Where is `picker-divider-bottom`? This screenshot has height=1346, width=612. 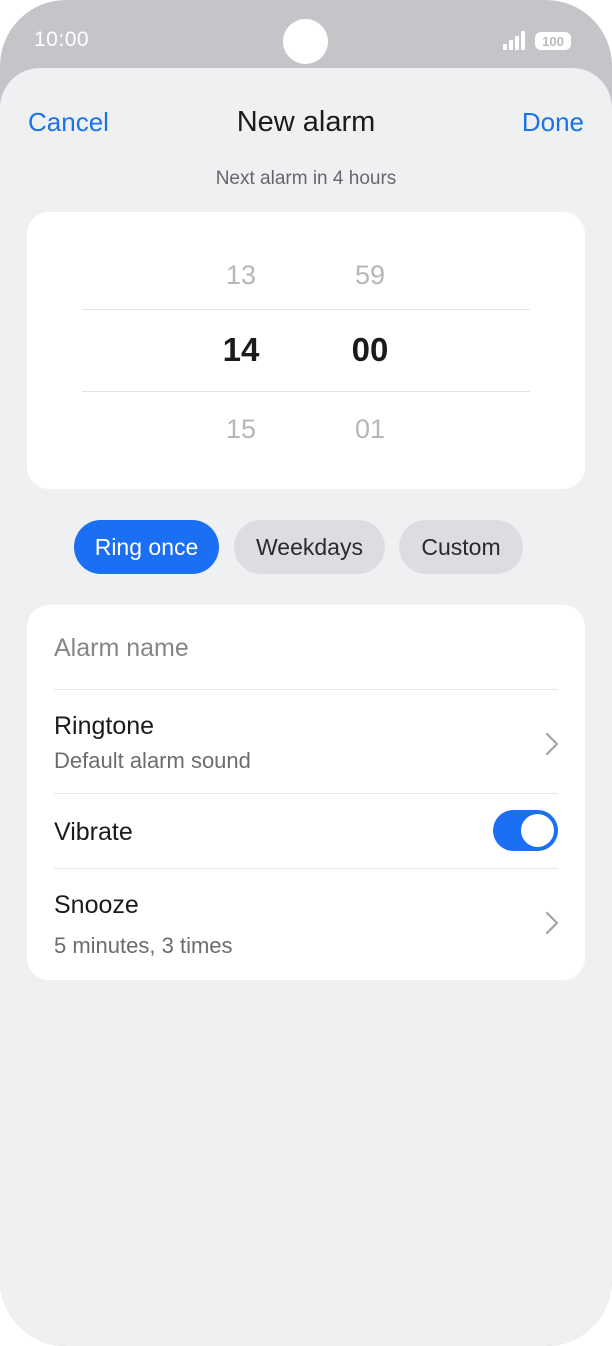 picker-divider-bottom is located at coordinates (306, 391).